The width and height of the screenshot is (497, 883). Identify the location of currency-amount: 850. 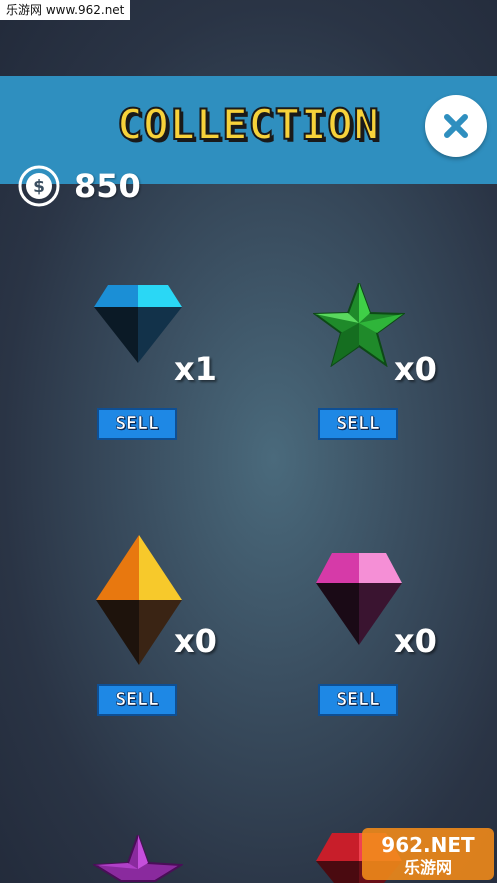
(107, 186).